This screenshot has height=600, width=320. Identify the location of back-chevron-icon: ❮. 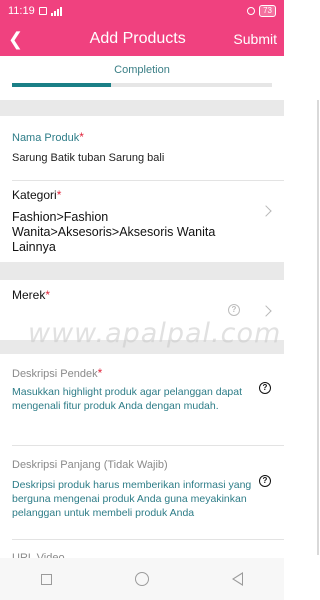
(14, 39).